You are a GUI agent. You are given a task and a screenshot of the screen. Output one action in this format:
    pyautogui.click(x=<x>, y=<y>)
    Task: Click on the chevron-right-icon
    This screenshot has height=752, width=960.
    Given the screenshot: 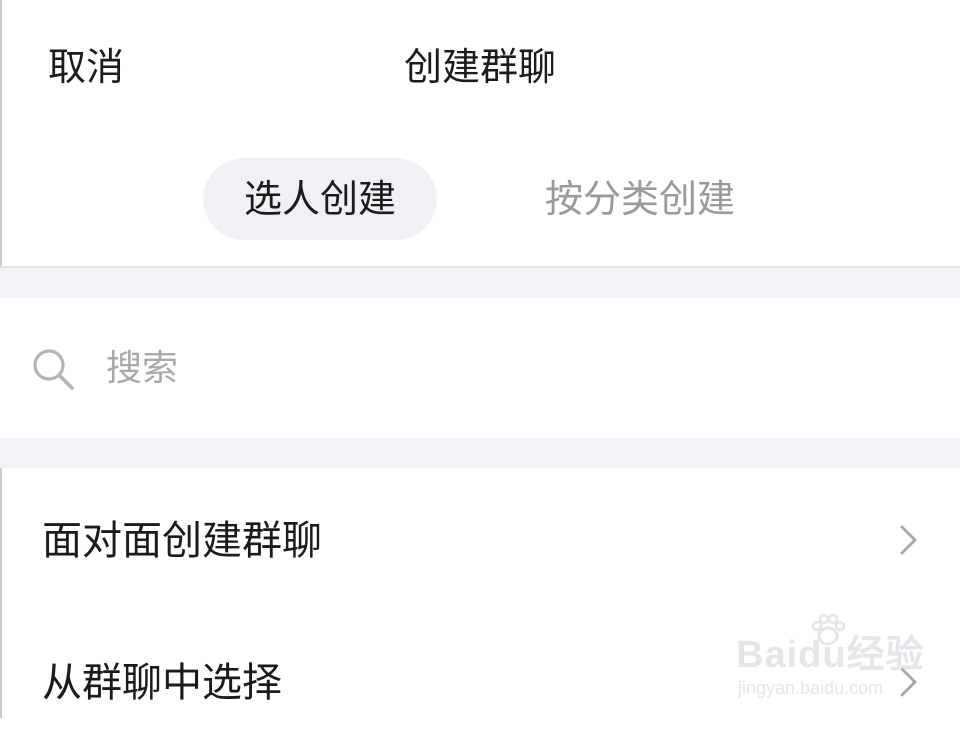 What is the action you would take?
    pyautogui.click(x=908, y=540)
    